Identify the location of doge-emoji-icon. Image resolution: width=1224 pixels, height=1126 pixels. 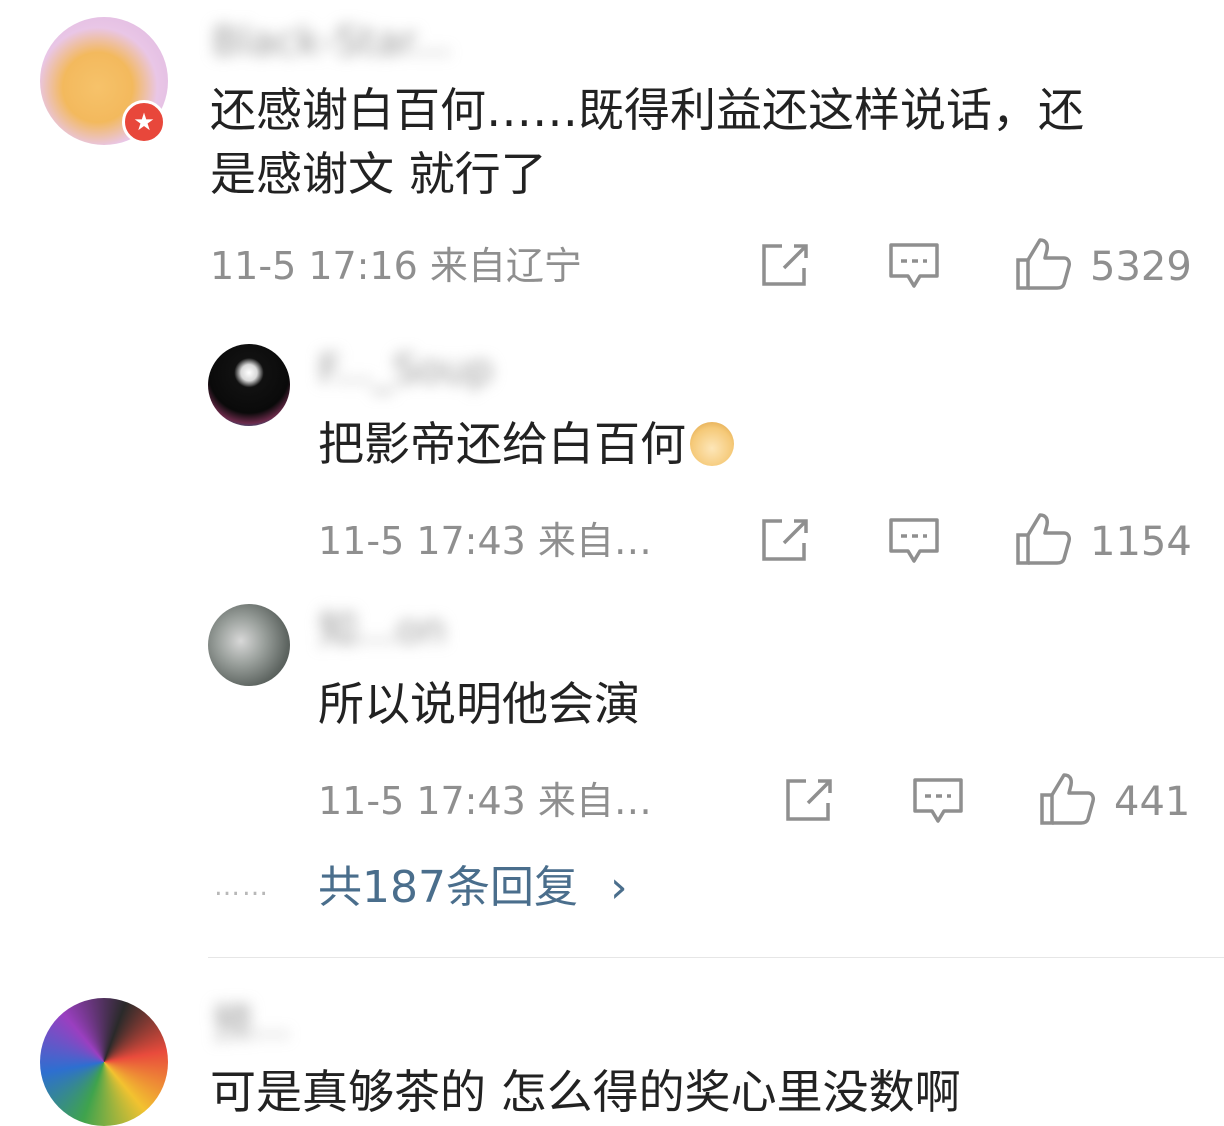
(712, 444).